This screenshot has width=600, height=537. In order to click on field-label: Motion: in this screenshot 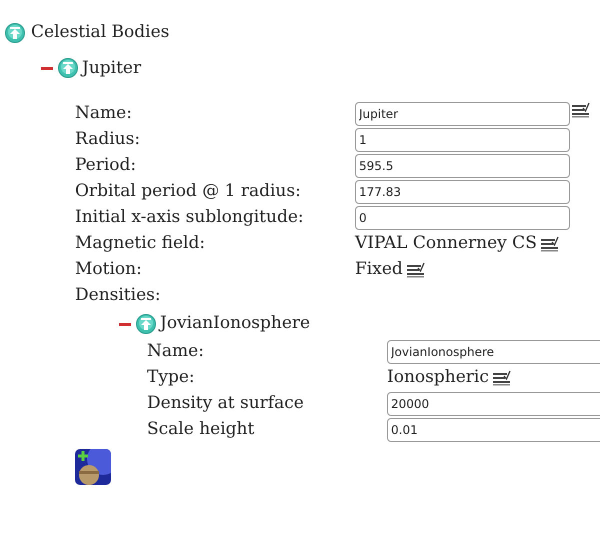, I will do `click(109, 270)`.